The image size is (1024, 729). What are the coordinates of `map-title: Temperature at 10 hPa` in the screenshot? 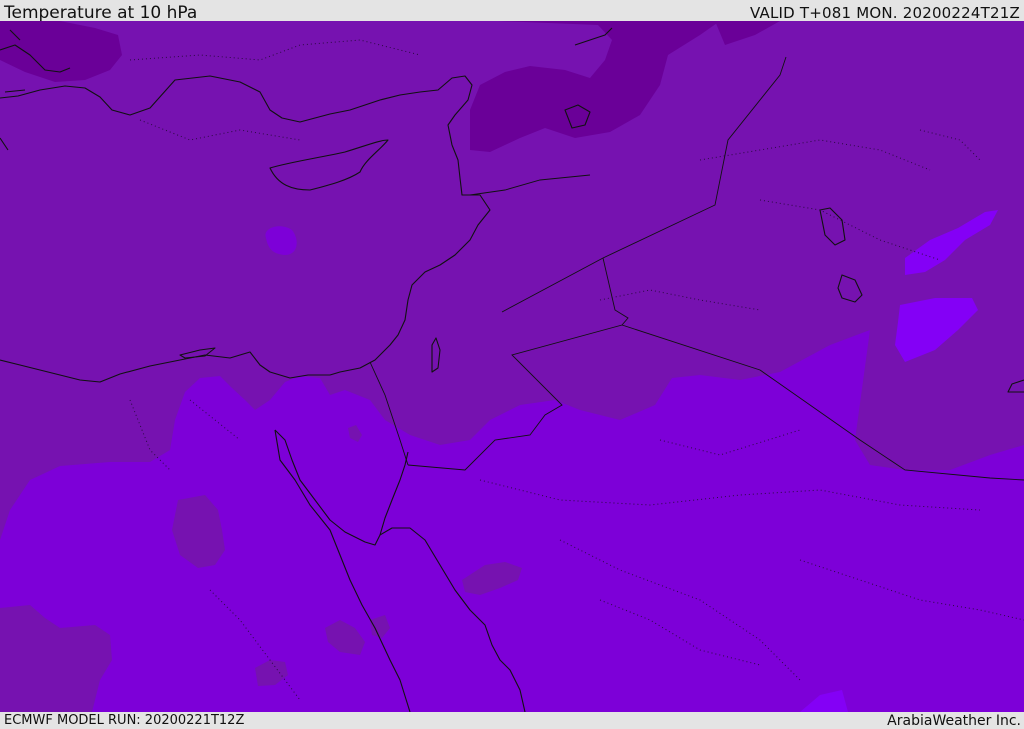 It's located at (101, 13).